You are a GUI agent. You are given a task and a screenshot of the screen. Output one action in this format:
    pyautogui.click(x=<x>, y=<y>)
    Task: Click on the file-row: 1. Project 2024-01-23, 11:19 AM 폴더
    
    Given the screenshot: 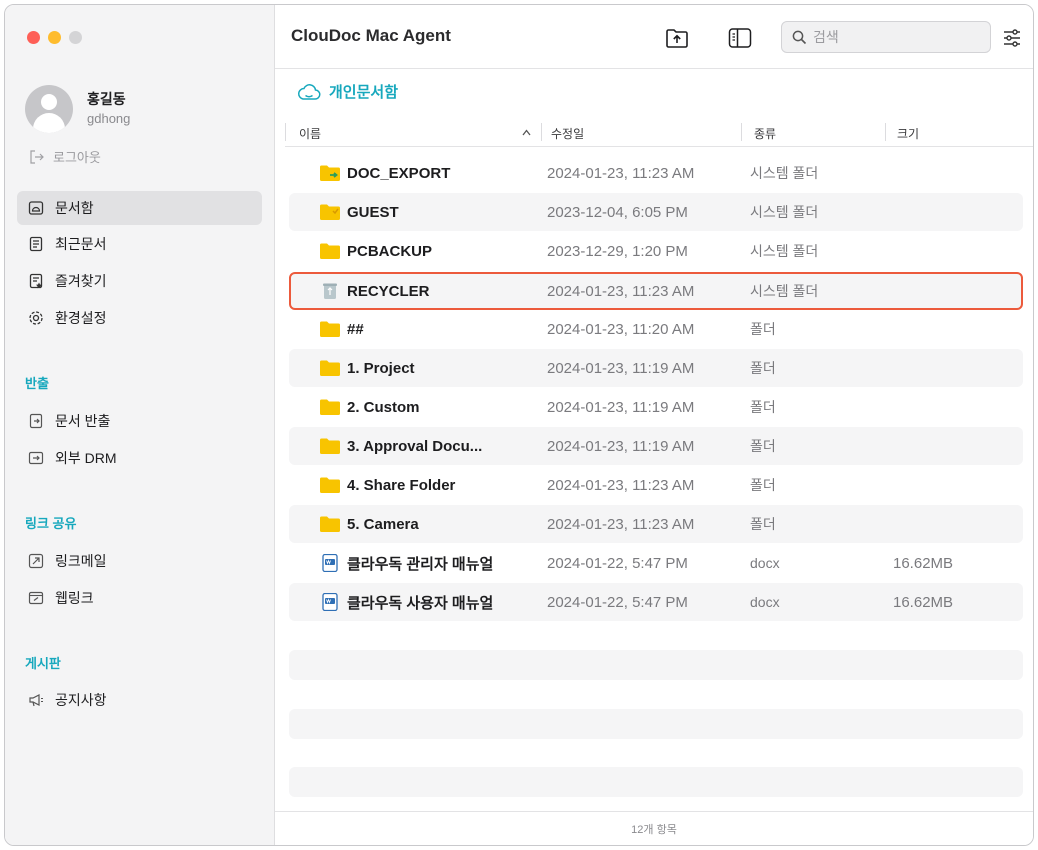 What is the action you would take?
    pyautogui.click(x=656, y=368)
    